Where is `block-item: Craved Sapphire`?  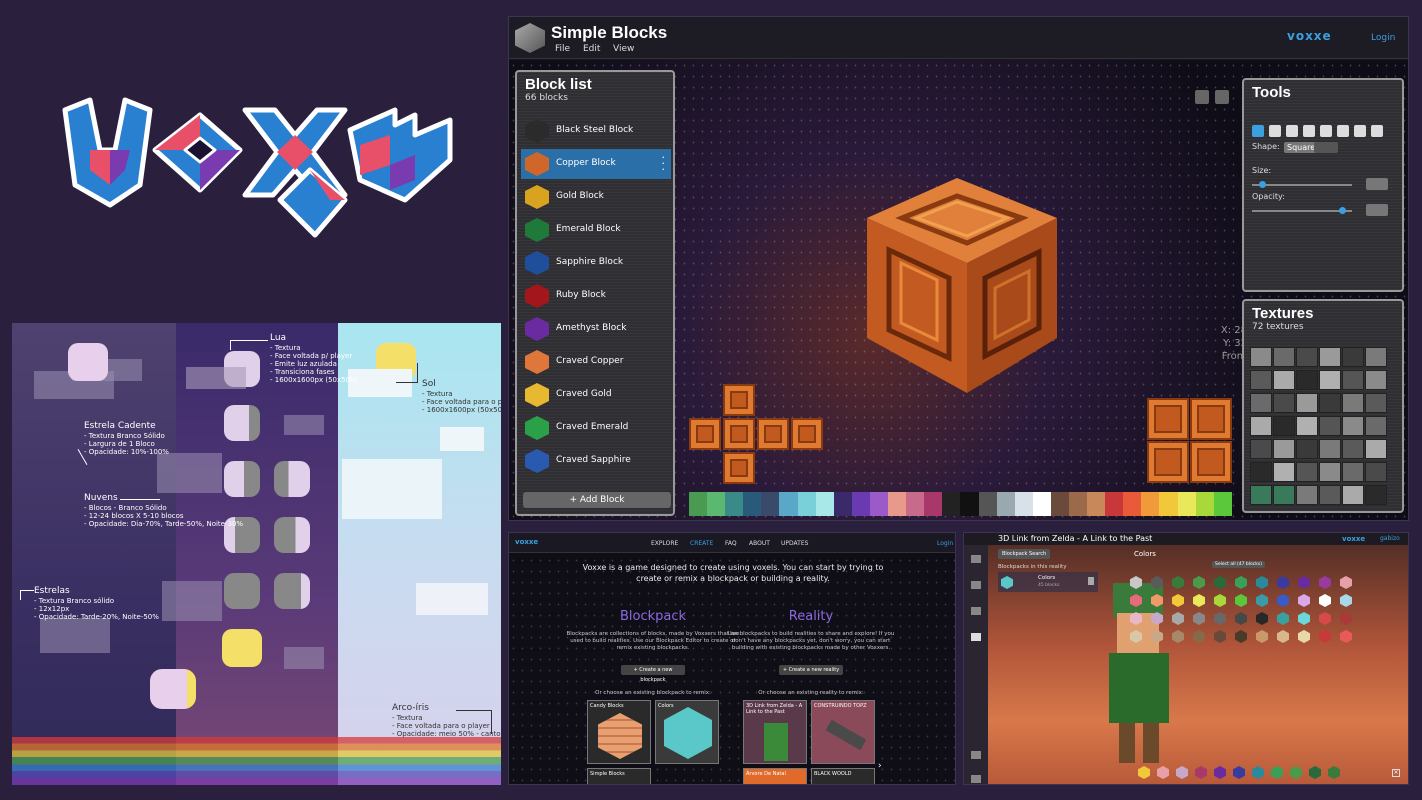
block-item: Craved Sapphire is located at coordinates (596, 461).